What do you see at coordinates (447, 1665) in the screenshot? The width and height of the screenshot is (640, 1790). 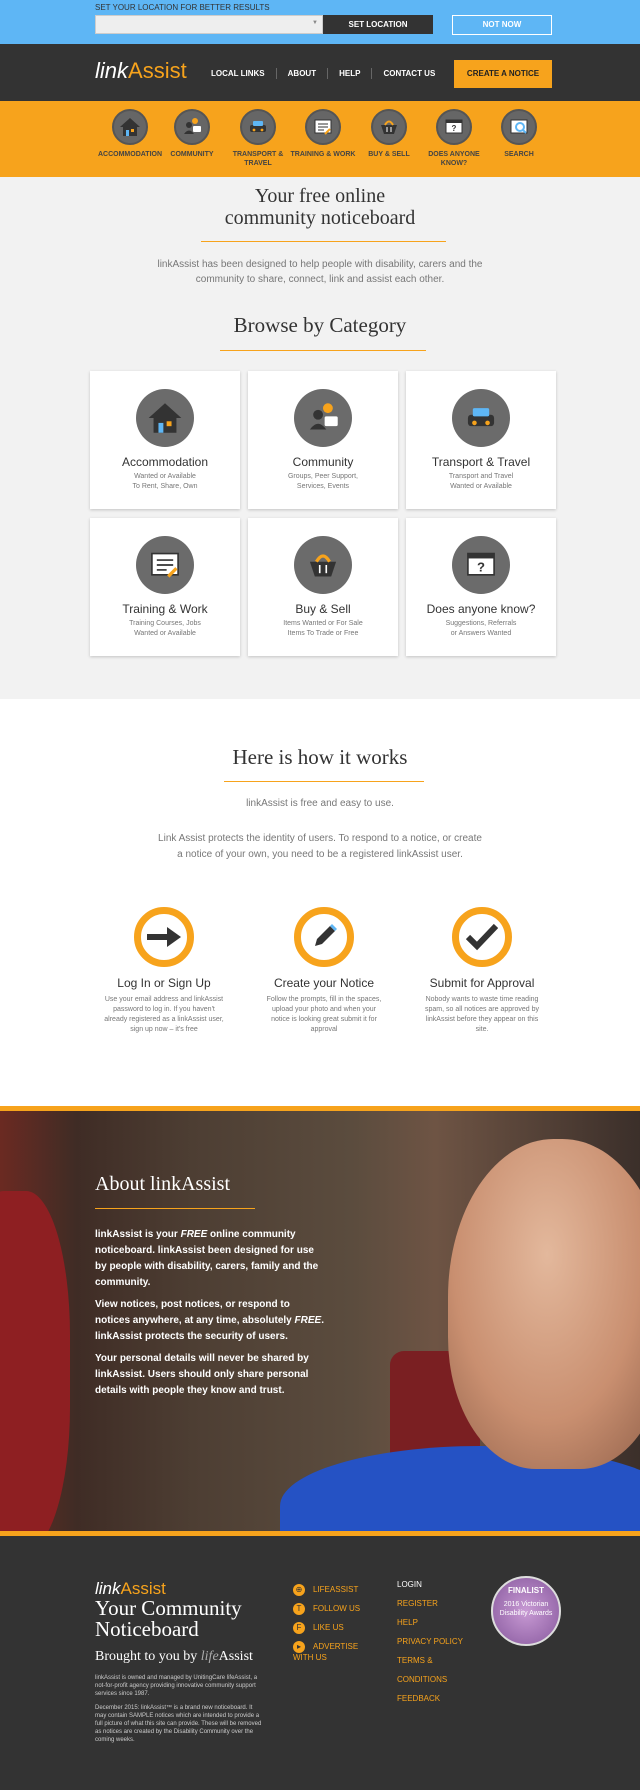 I see `footer-terms-link: TERMS &` at bounding box center [447, 1665].